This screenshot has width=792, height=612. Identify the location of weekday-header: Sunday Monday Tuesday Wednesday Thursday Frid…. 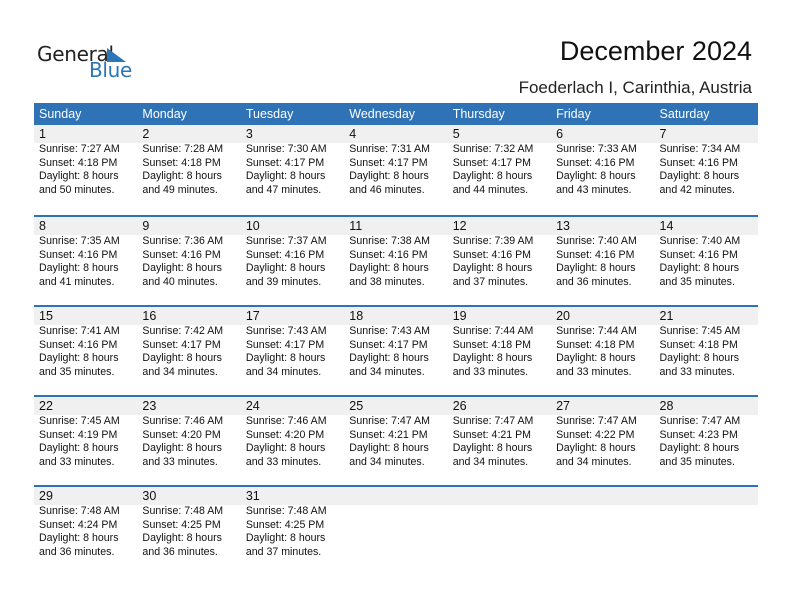
(396, 114).